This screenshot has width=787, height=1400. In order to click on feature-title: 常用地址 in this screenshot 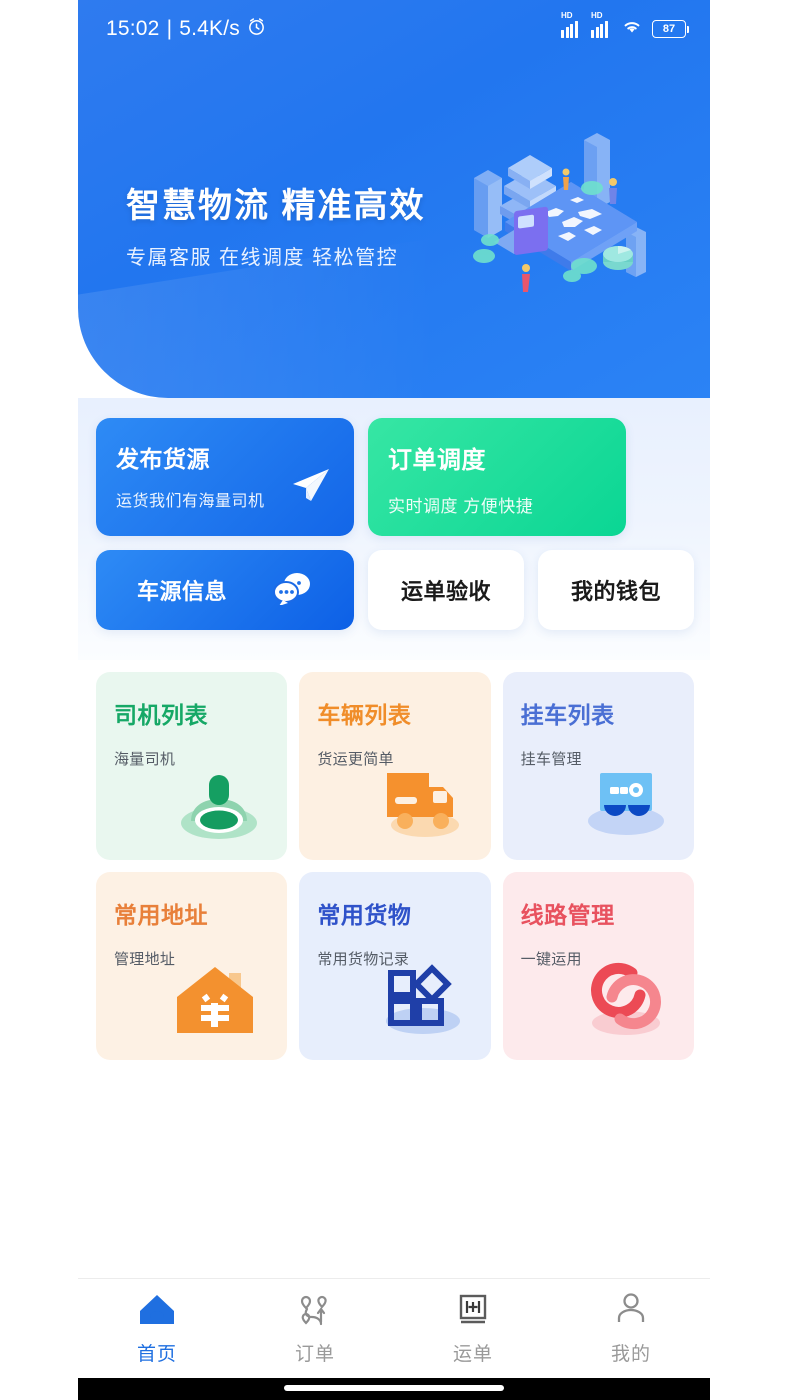, I will do `click(161, 915)`.